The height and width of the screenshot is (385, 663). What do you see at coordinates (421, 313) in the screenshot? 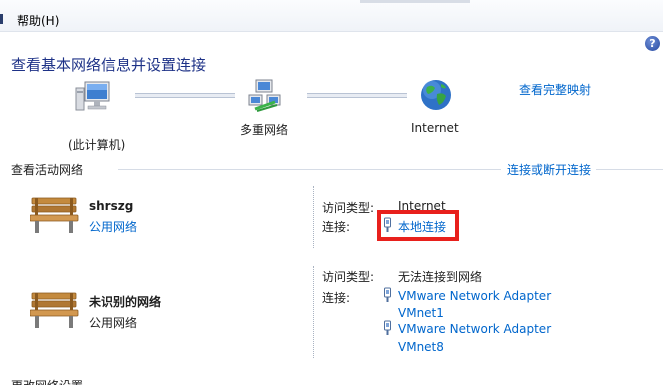
I see `vmnet1-link: VMnet1` at bounding box center [421, 313].